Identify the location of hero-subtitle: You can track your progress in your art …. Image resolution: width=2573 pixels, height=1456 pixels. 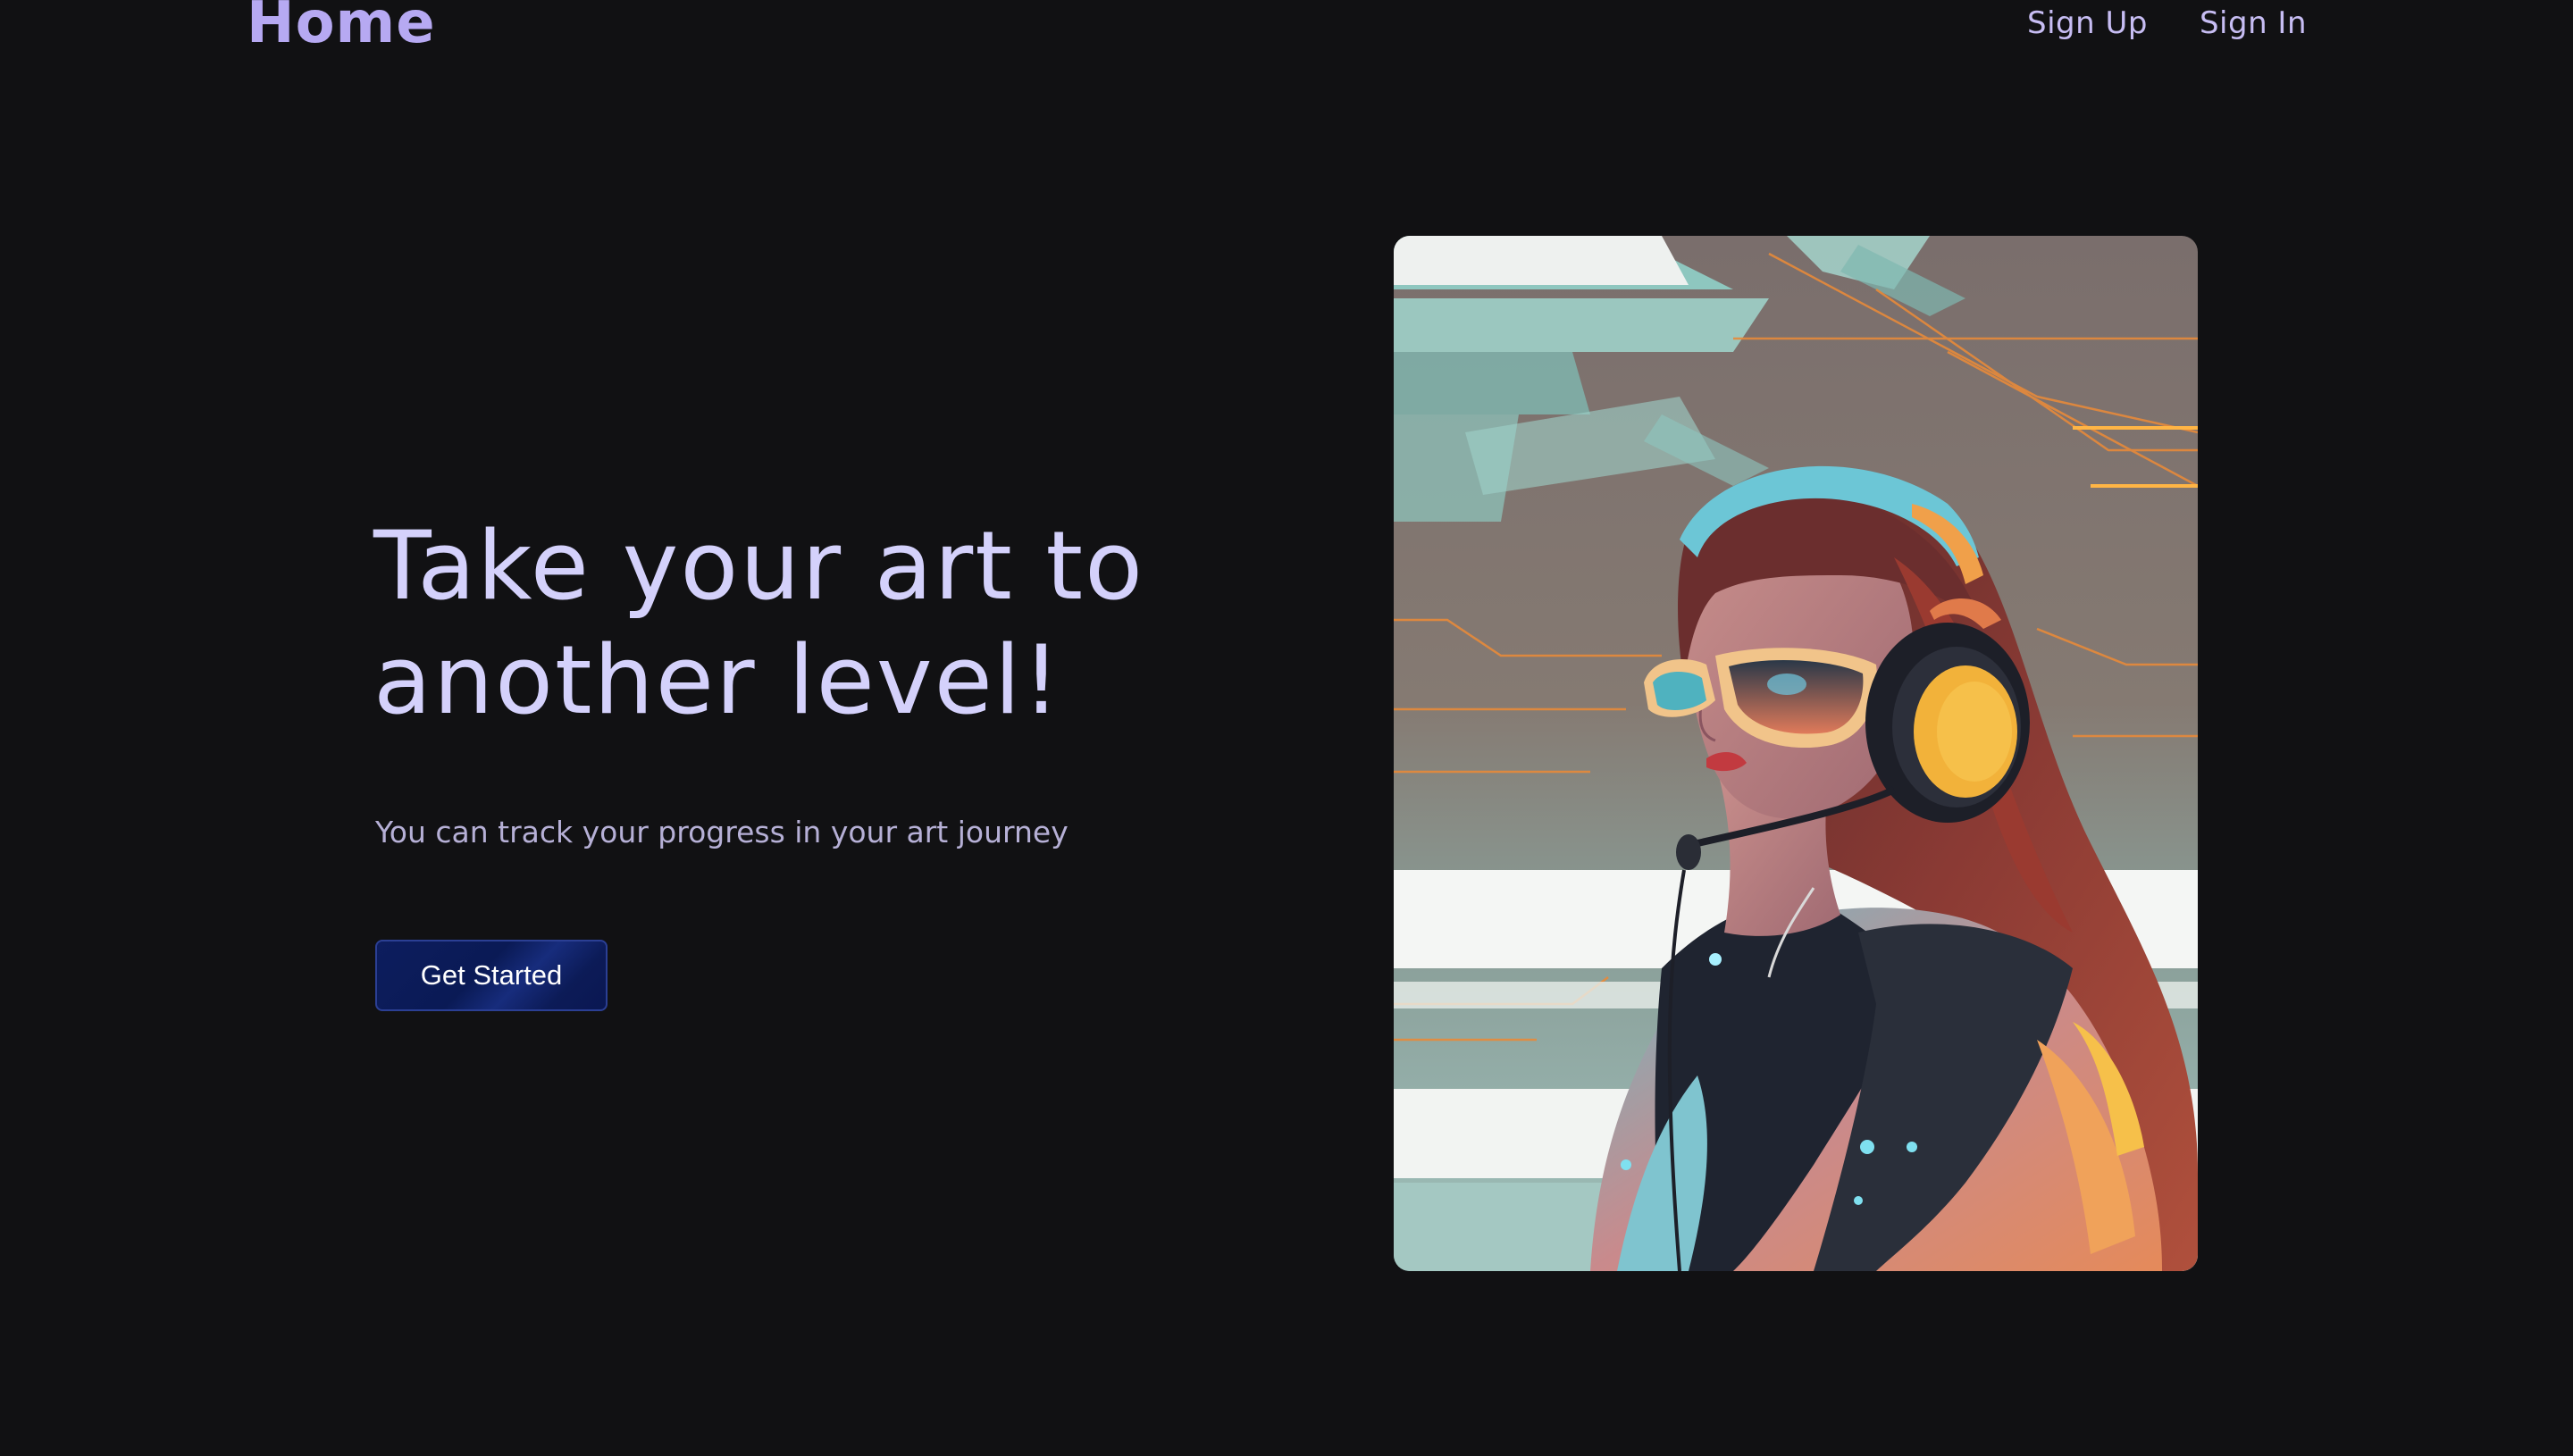
(722, 832).